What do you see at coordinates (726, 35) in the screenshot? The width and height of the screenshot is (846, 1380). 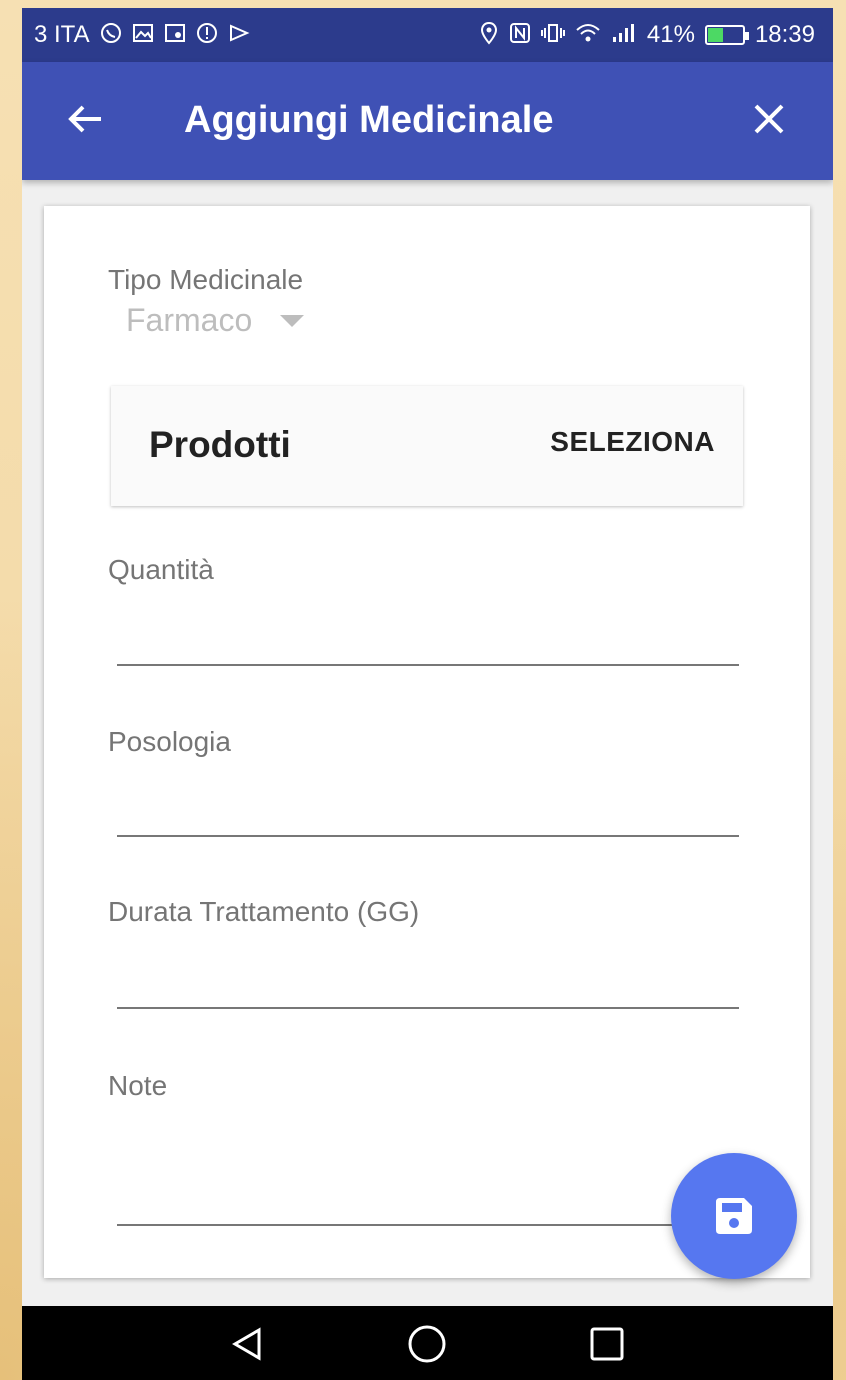 I see `battery-icon` at bounding box center [726, 35].